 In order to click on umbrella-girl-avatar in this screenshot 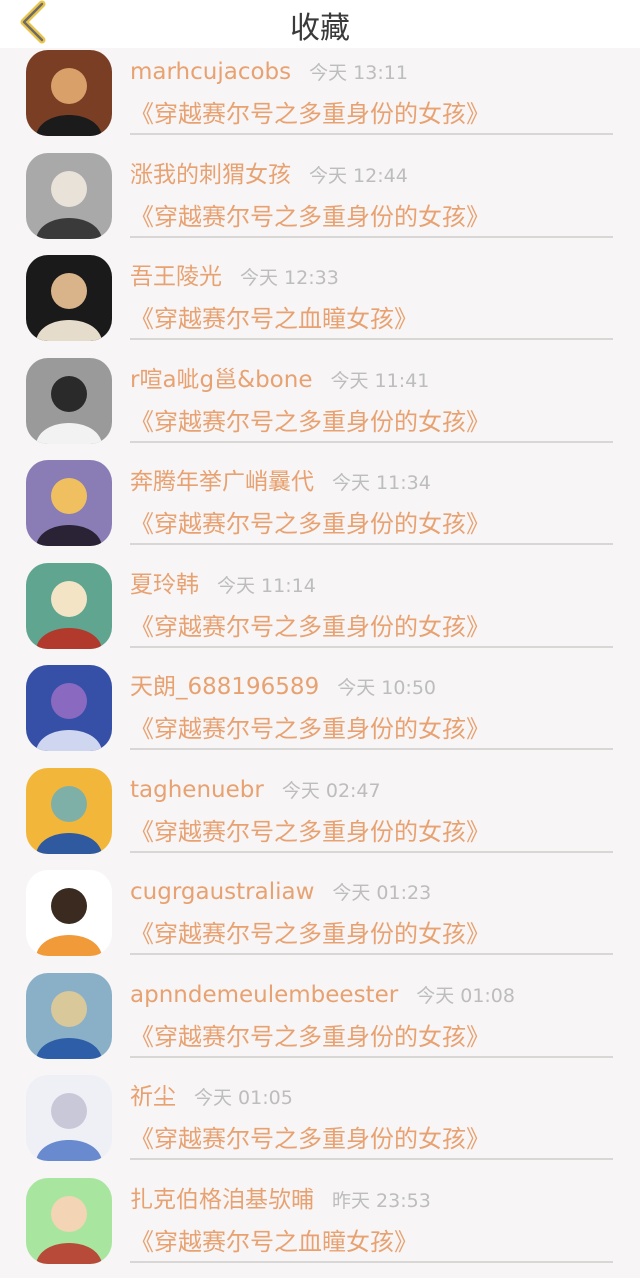, I will do `click(69, 811)`.